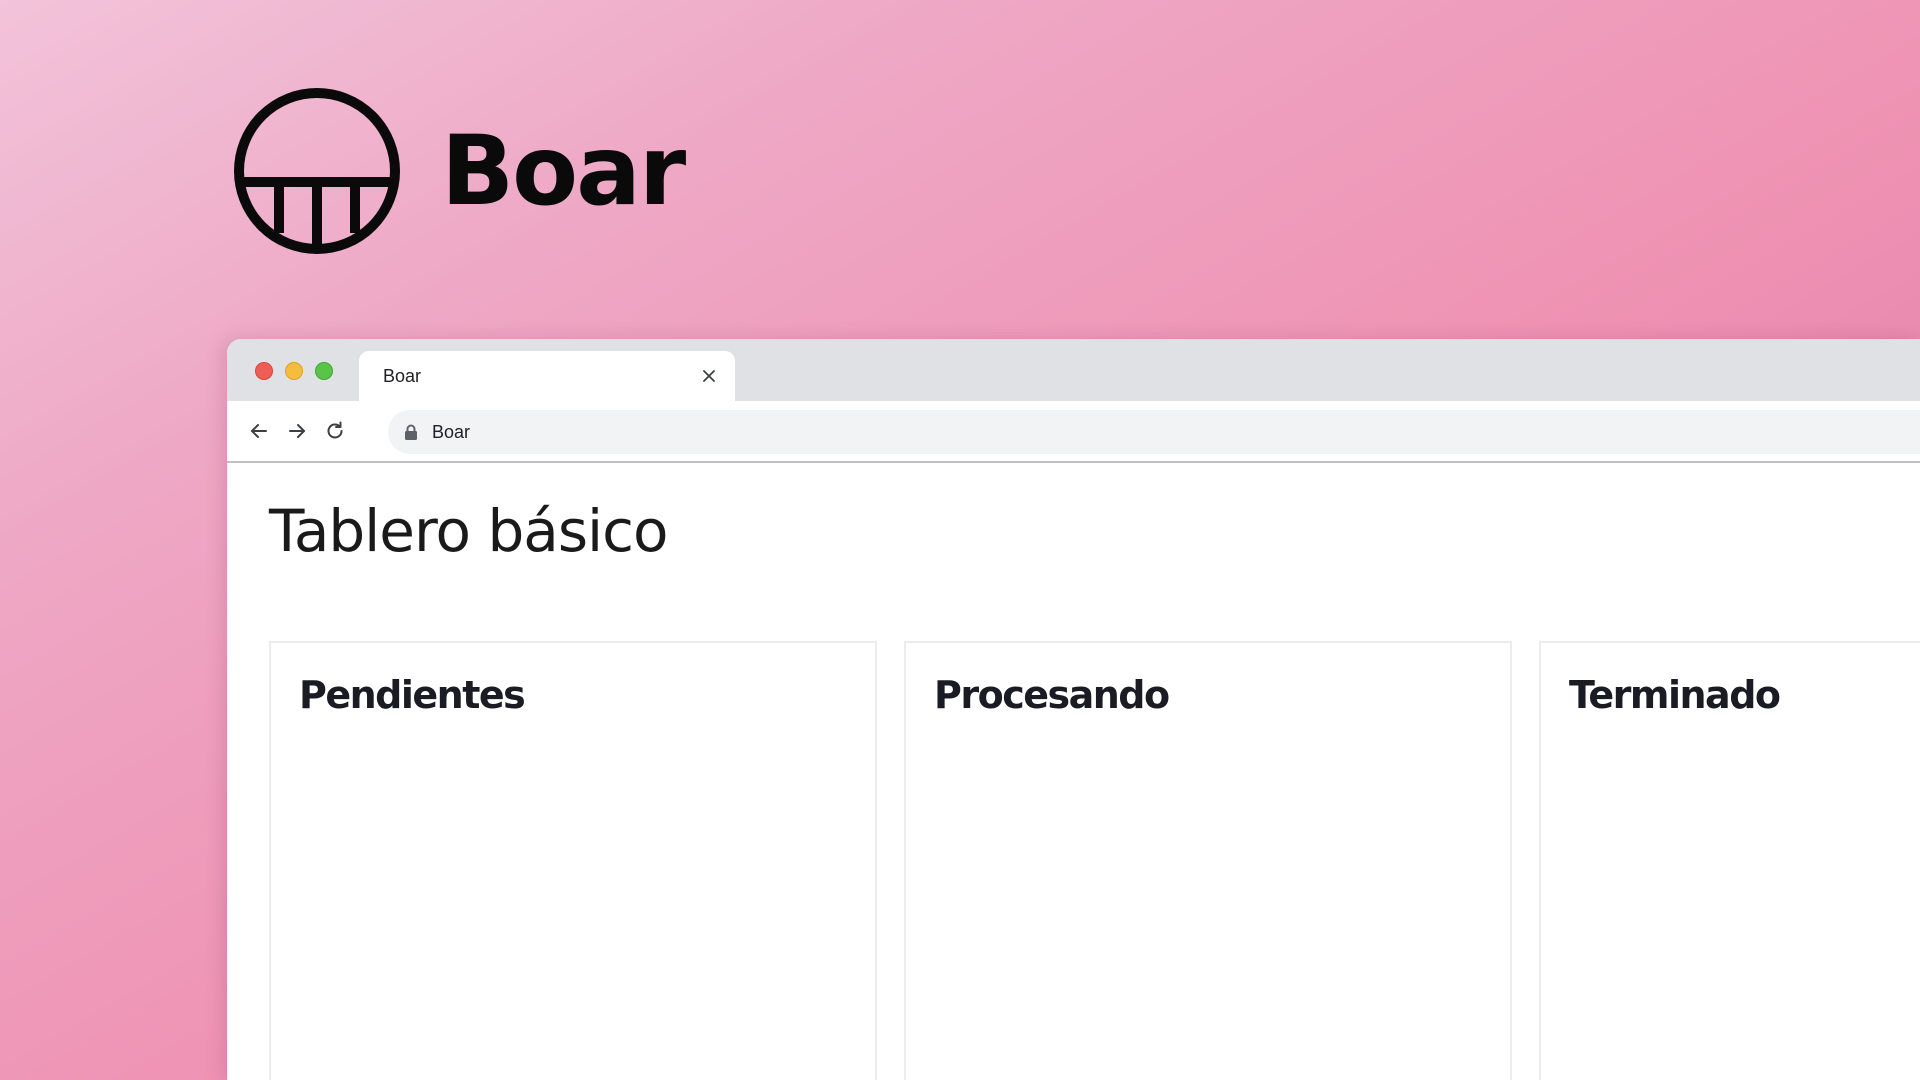 This screenshot has height=1080, width=1920. I want to click on tab-strip: Boar, so click(1073, 370).